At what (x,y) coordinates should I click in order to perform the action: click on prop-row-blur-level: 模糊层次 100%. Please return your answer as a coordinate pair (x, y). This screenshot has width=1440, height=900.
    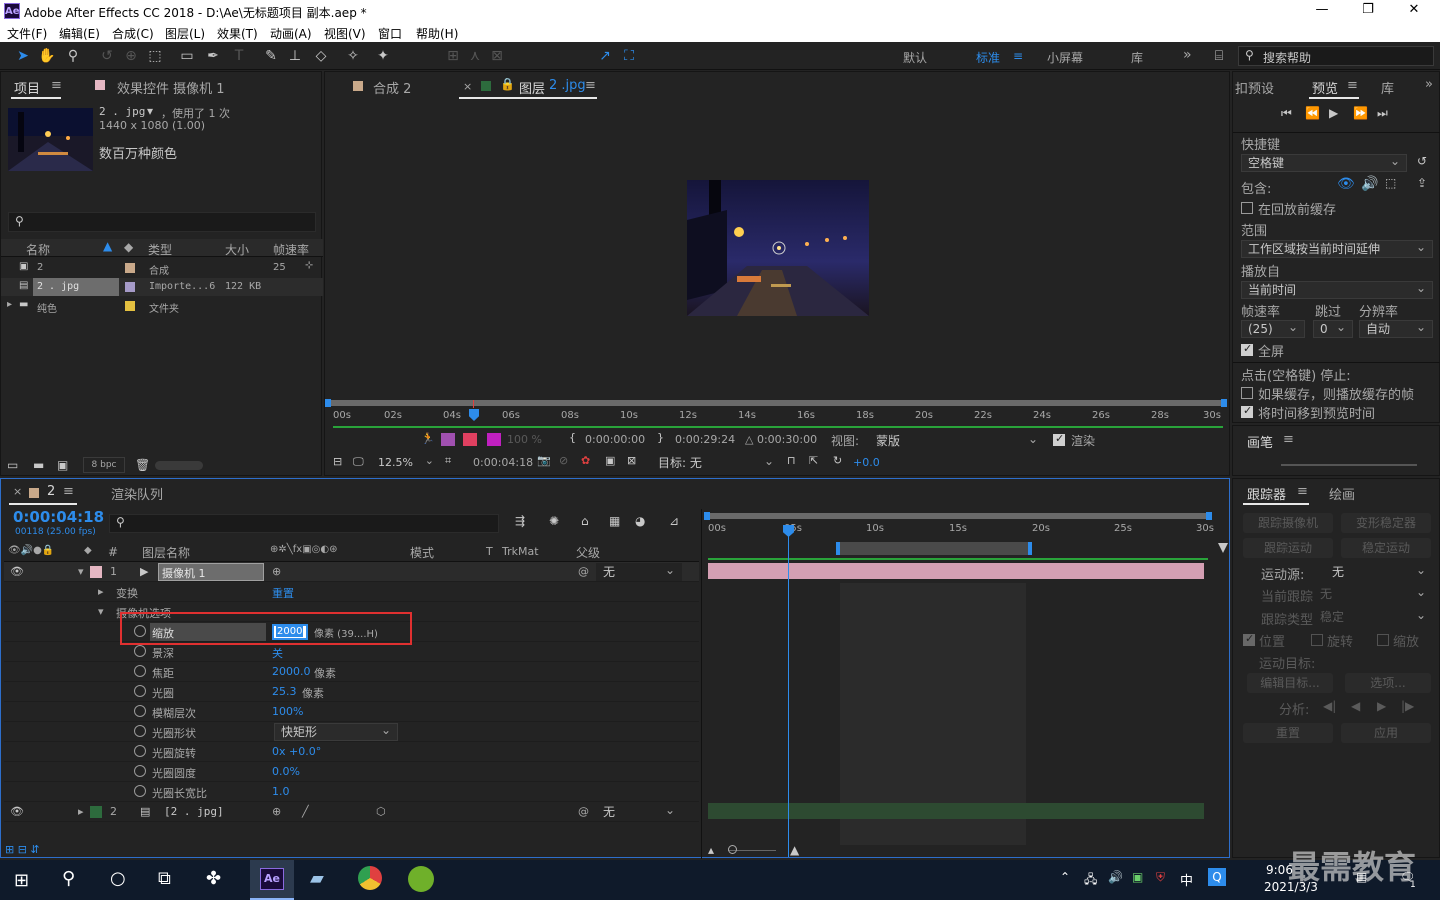
    Looking at the image, I should click on (351, 712).